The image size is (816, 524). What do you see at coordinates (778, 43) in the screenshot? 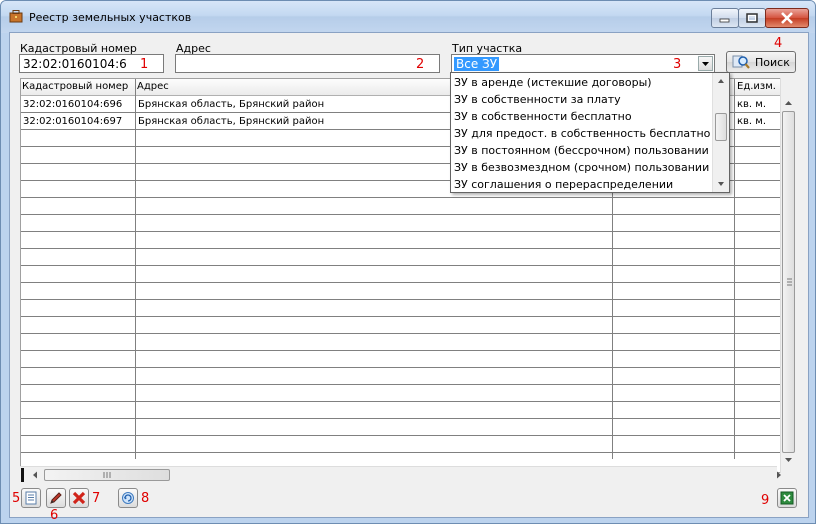
I see `marker-4: 4` at bounding box center [778, 43].